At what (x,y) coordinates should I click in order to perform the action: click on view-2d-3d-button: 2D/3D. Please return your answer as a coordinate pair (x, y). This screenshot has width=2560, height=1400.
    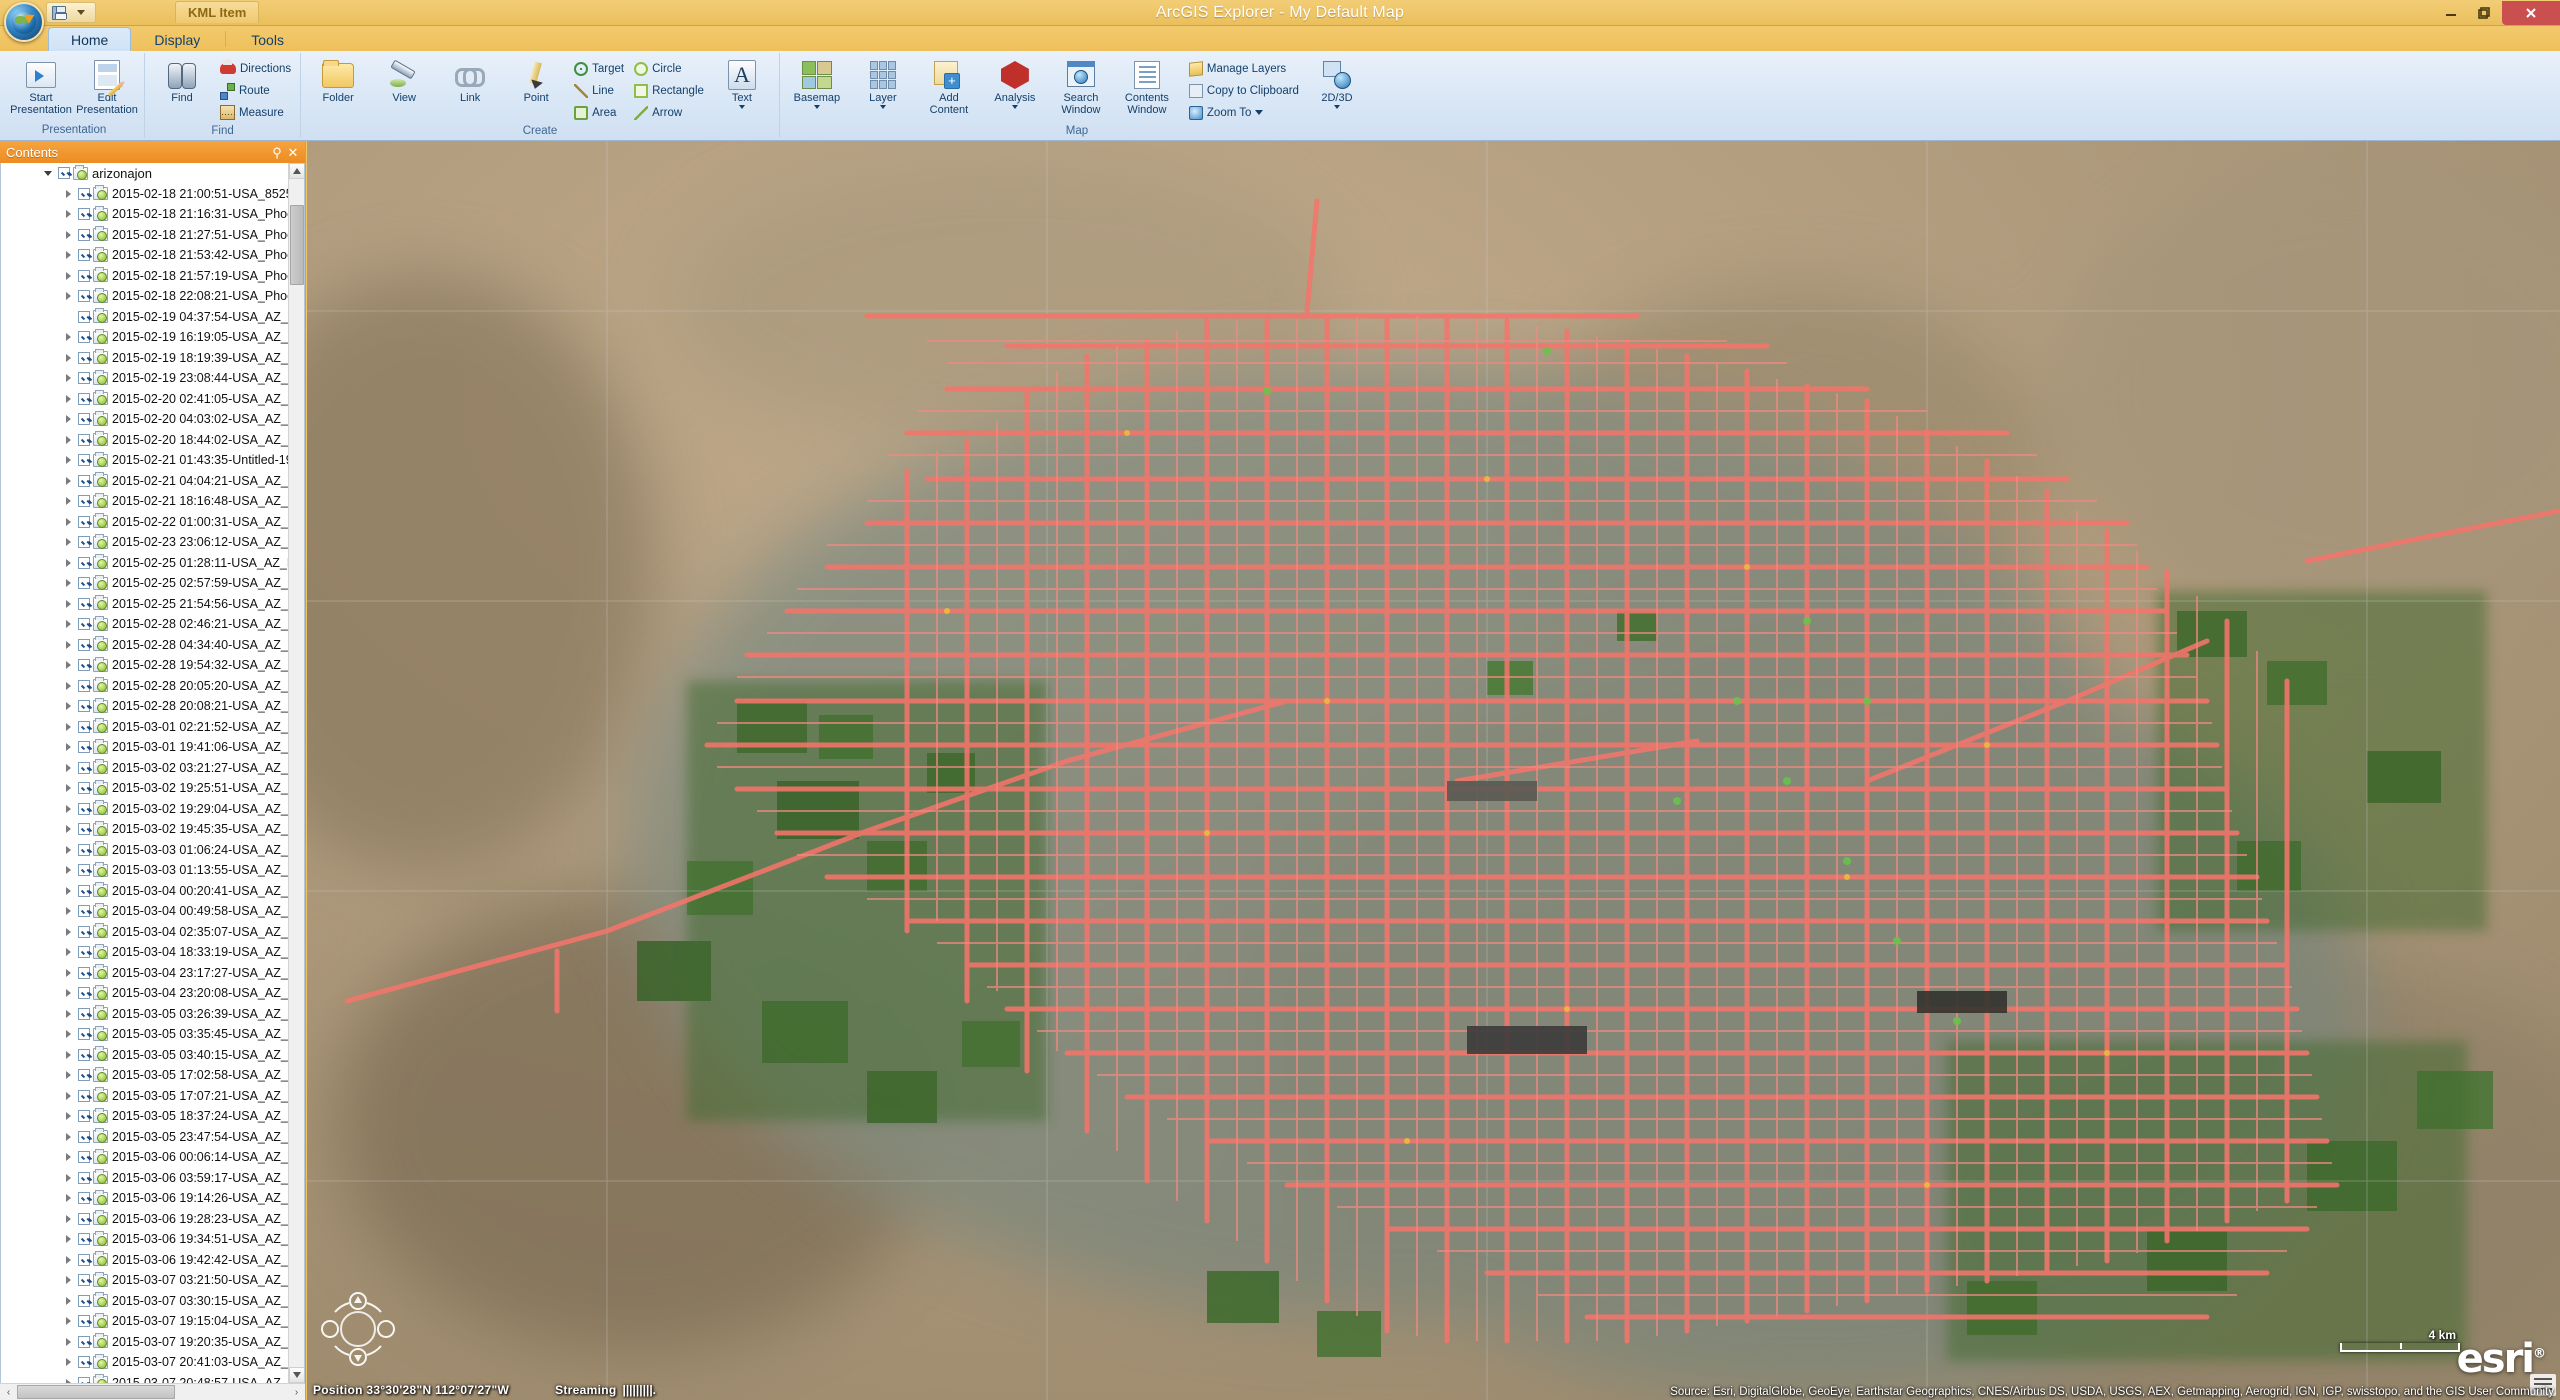
    Looking at the image, I should click on (1337, 83).